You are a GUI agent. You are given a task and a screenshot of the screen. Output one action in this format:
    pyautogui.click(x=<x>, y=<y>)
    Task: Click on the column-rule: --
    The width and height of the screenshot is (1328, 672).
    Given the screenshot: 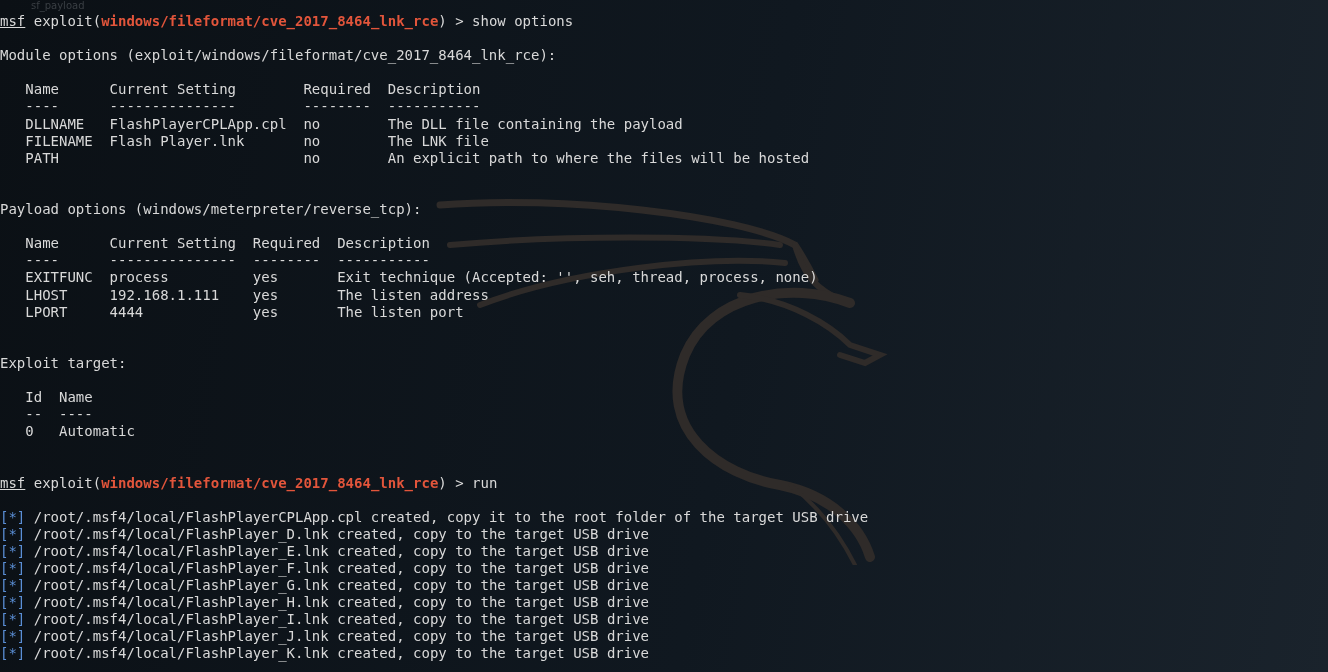 What is the action you would take?
    pyautogui.click(x=34, y=415)
    